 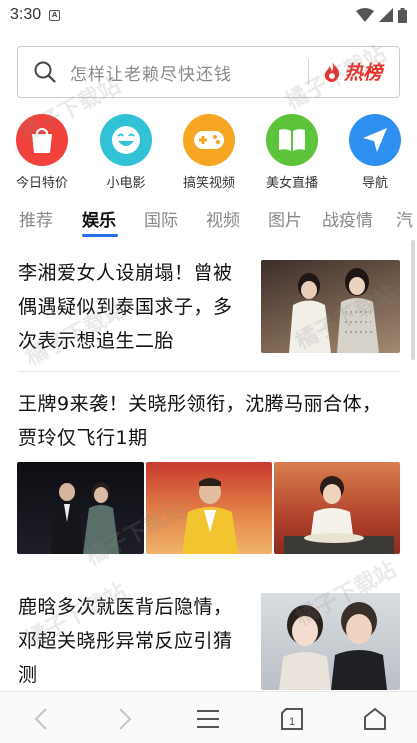 I want to click on tab-recommend: 推荐, so click(x=36, y=218).